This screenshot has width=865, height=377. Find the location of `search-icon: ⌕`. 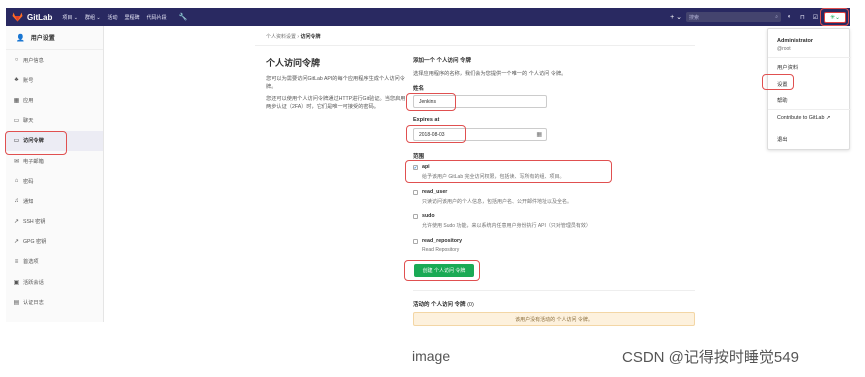

search-icon: ⌕ is located at coordinates (776, 17).